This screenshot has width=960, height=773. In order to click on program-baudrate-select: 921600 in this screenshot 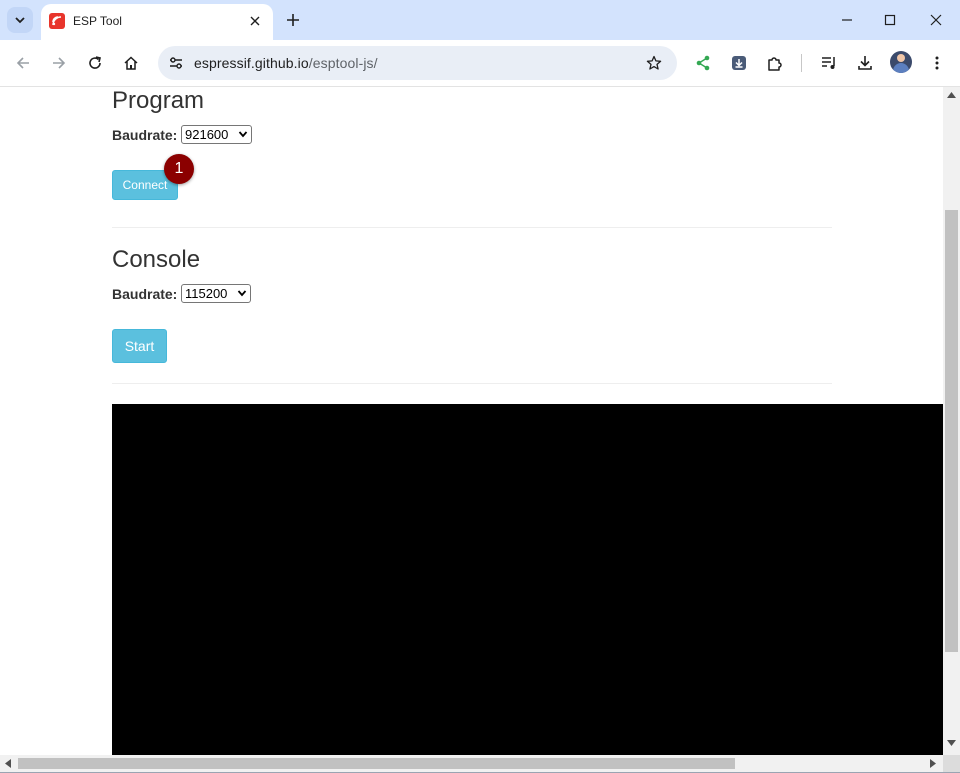, I will do `click(216, 134)`.